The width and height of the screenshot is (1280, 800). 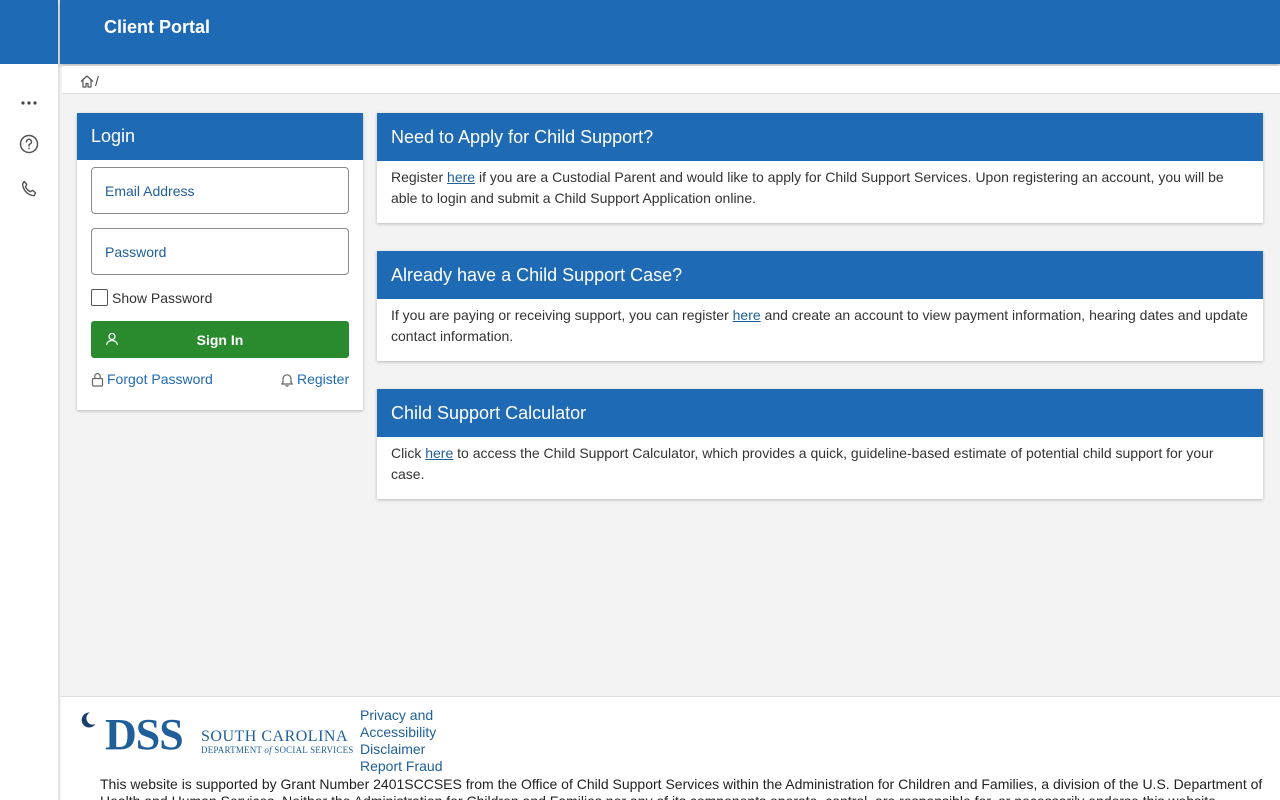 What do you see at coordinates (671, 80) in the screenshot?
I see `breadcrumb: /` at bounding box center [671, 80].